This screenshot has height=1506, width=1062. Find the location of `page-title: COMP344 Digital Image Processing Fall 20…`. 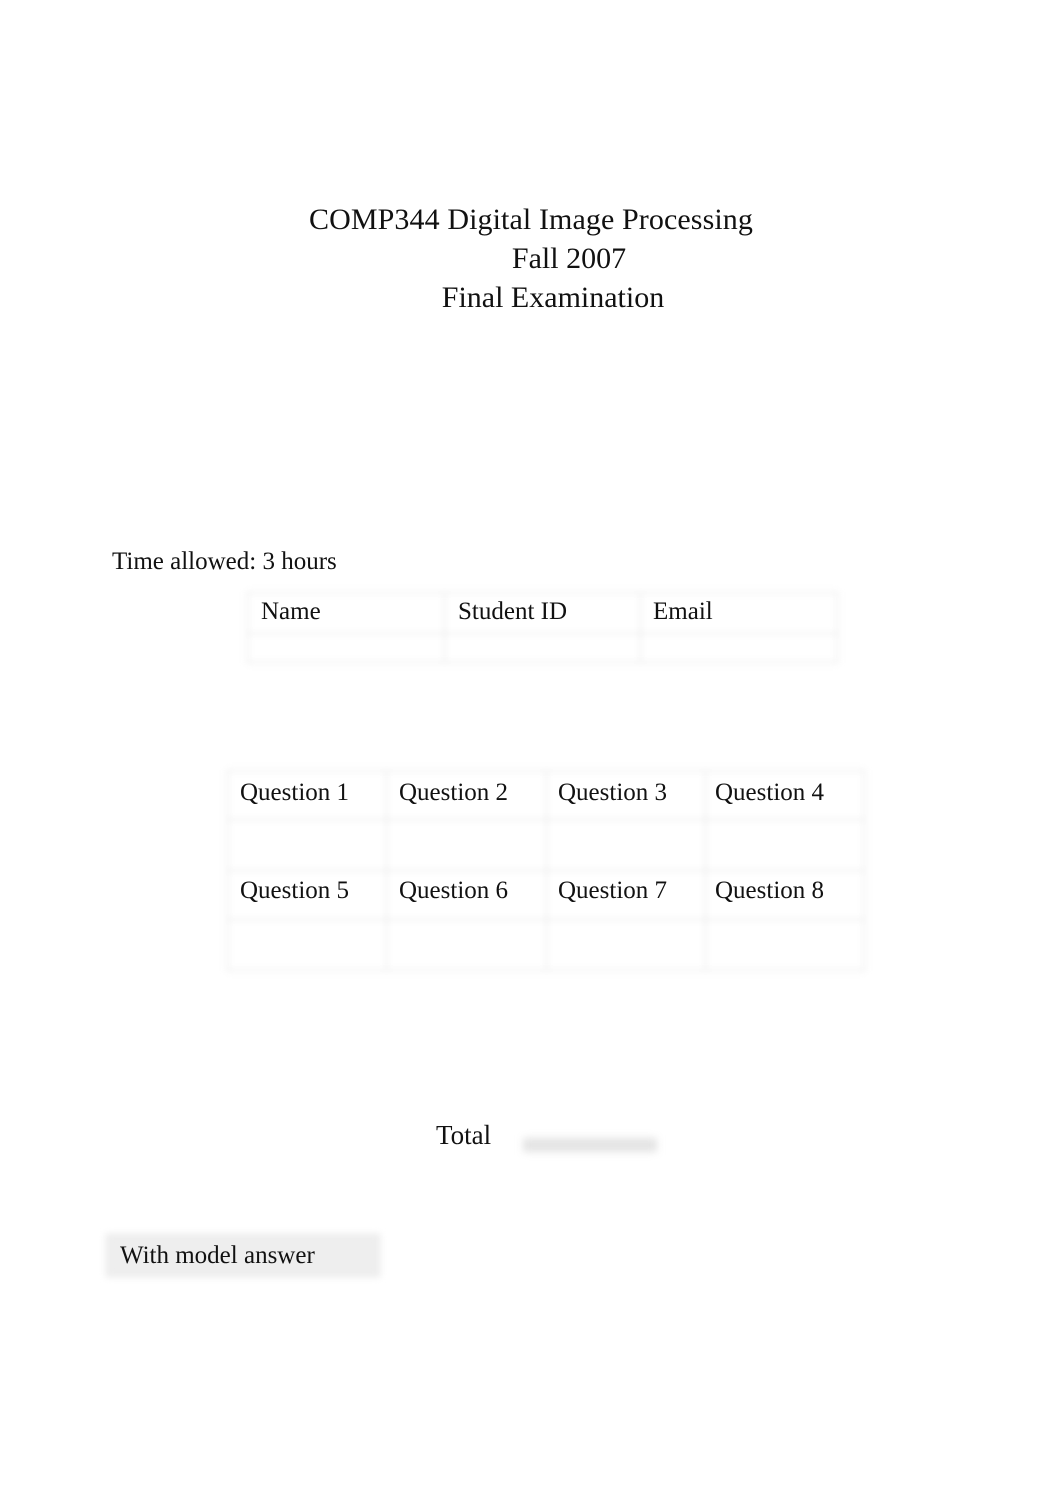

page-title: COMP344 Digital Image Processing Fall 20… is located at coordinates (531, 258).